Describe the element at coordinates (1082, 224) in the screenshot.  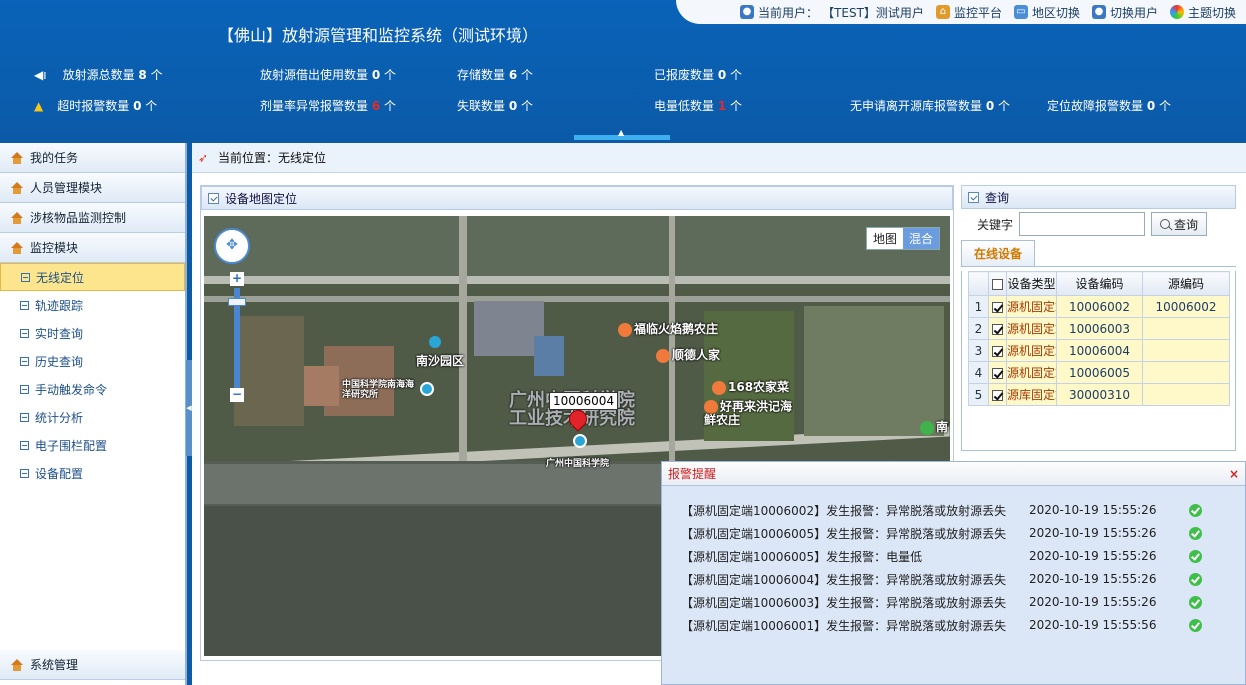
I see `keyword-input` at that location.